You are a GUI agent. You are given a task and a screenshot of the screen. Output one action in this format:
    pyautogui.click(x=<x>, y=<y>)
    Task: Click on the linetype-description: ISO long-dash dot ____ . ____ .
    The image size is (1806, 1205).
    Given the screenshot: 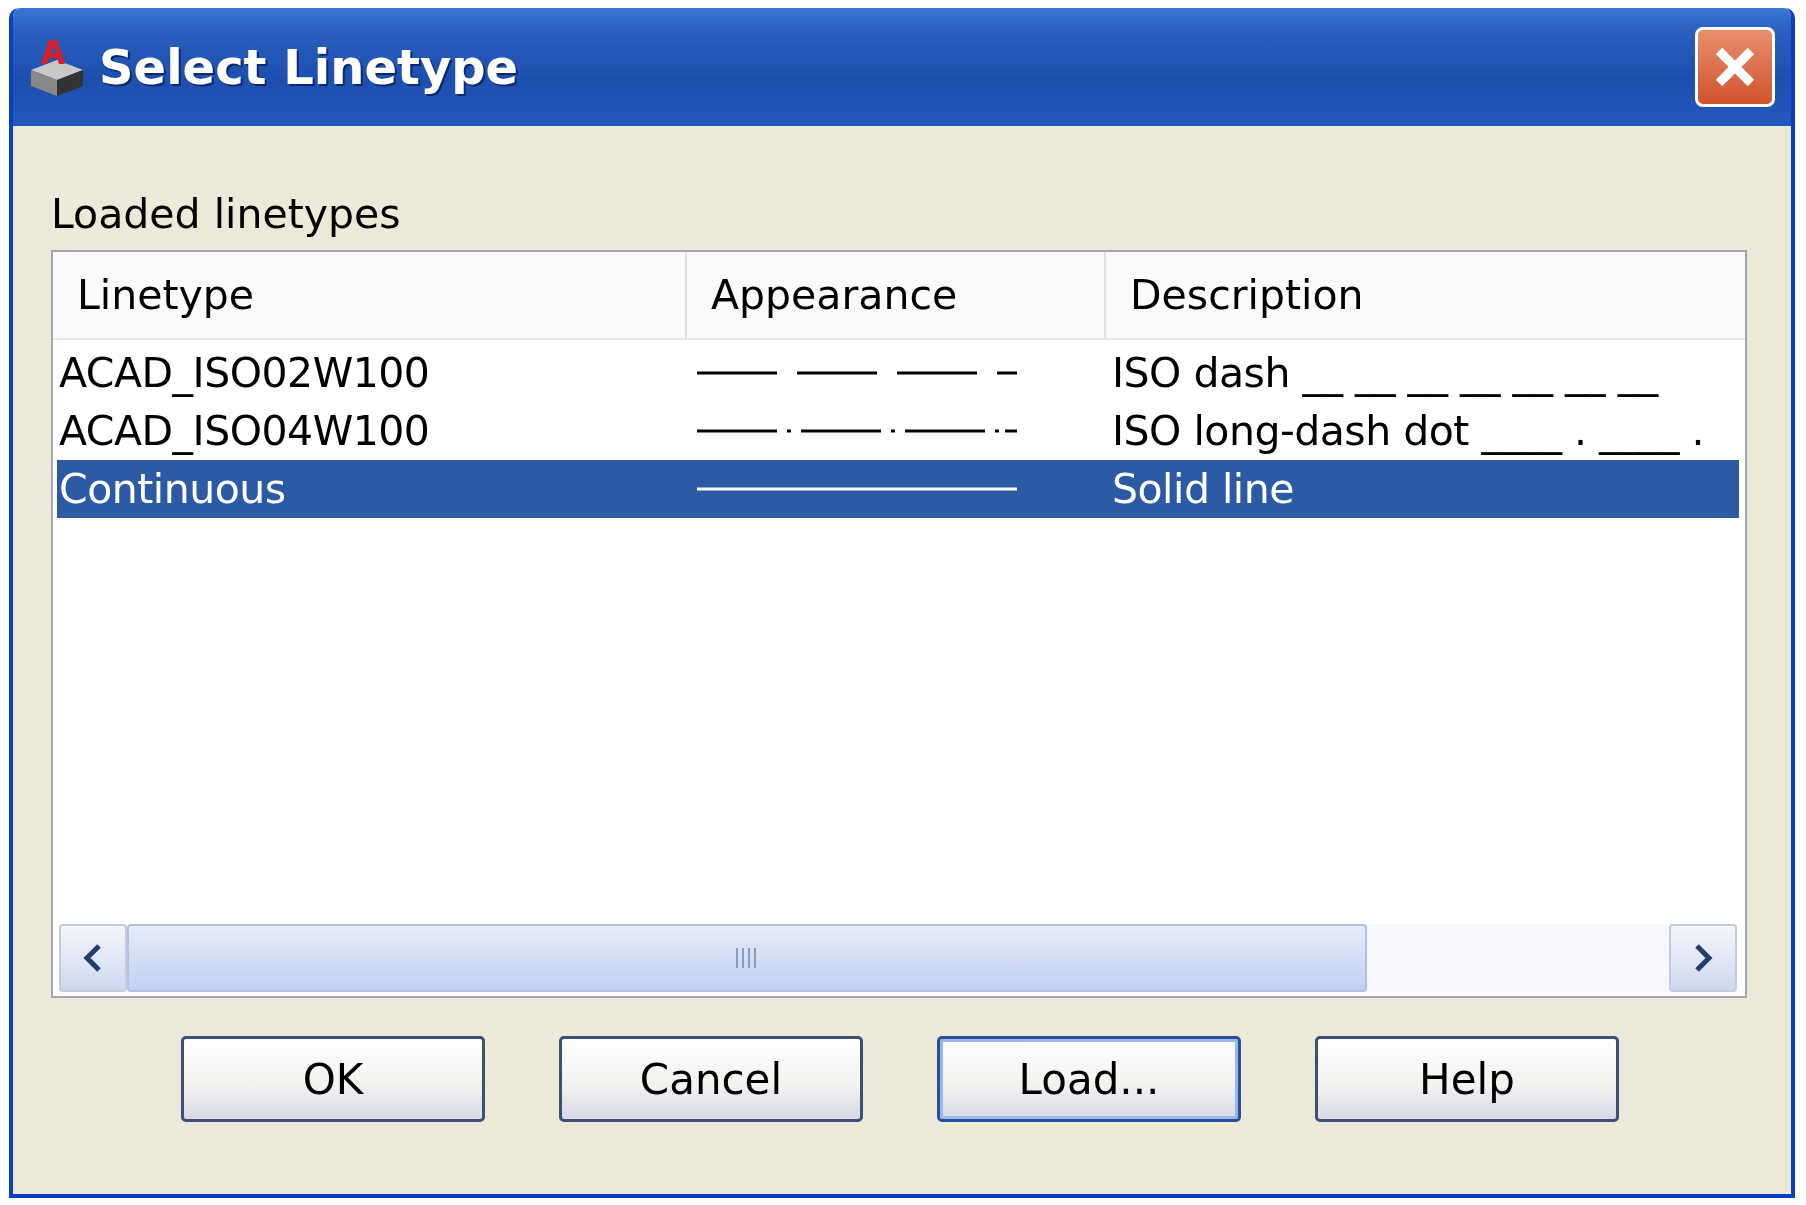 What is the action you would take?
    pyautogui.click(x=1408, y=431)
    